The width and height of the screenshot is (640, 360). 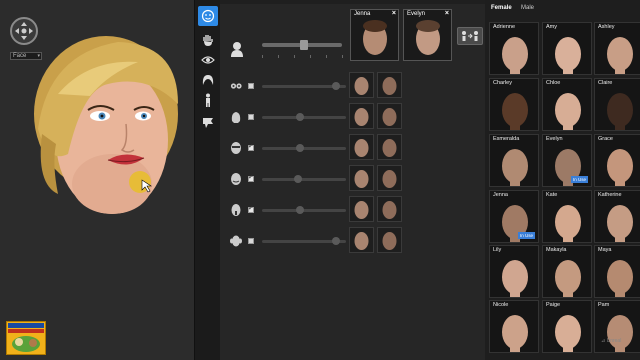 What do you see at coordinates (605, 139) in the screenshot?
I see `character-card-name: Grace` at bounding box center [605, 139].